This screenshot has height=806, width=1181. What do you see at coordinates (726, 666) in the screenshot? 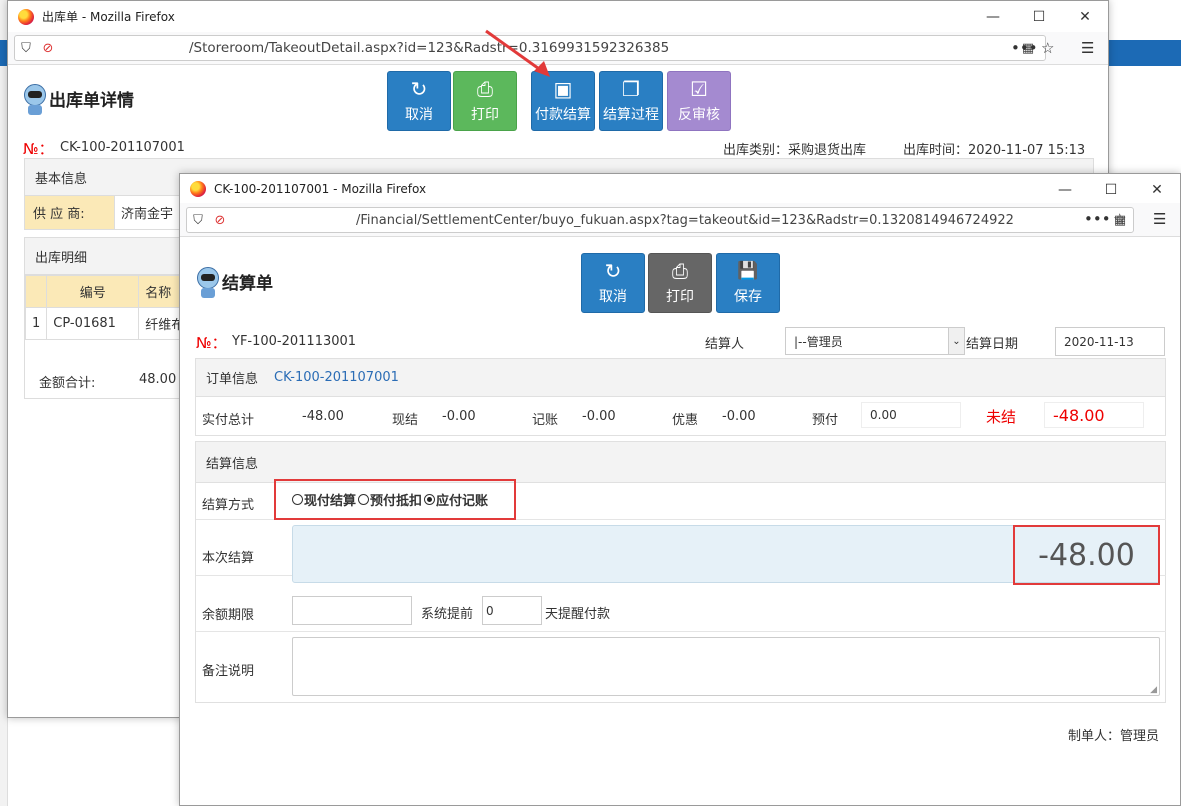
I see `remark-textarea: ◢` at bounding box center [726, 666].